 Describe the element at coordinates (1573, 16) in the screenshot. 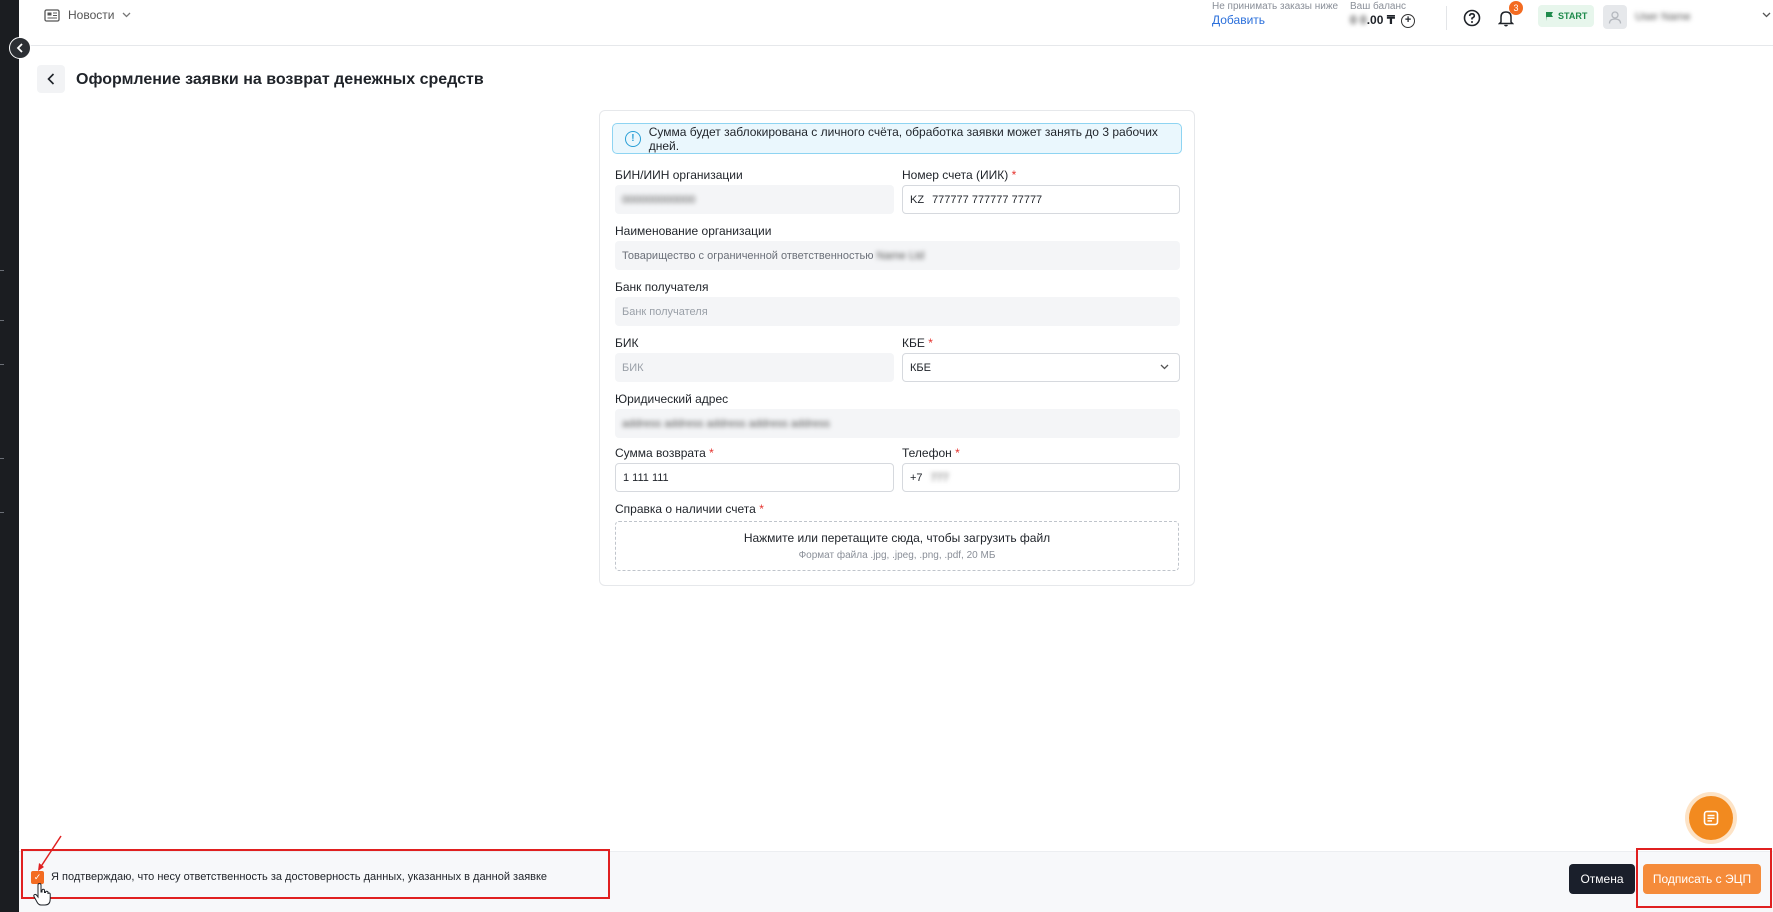

I see `plan-badge-label: START` at that location.